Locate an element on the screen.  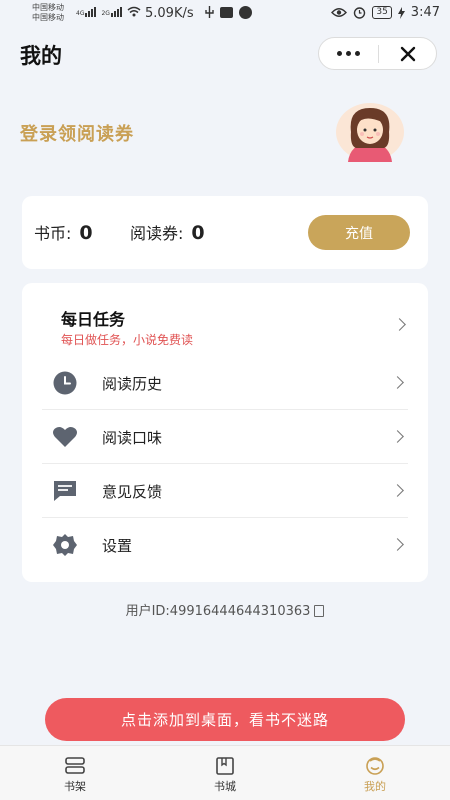
charging-icon is located at coordinates (401, 12).